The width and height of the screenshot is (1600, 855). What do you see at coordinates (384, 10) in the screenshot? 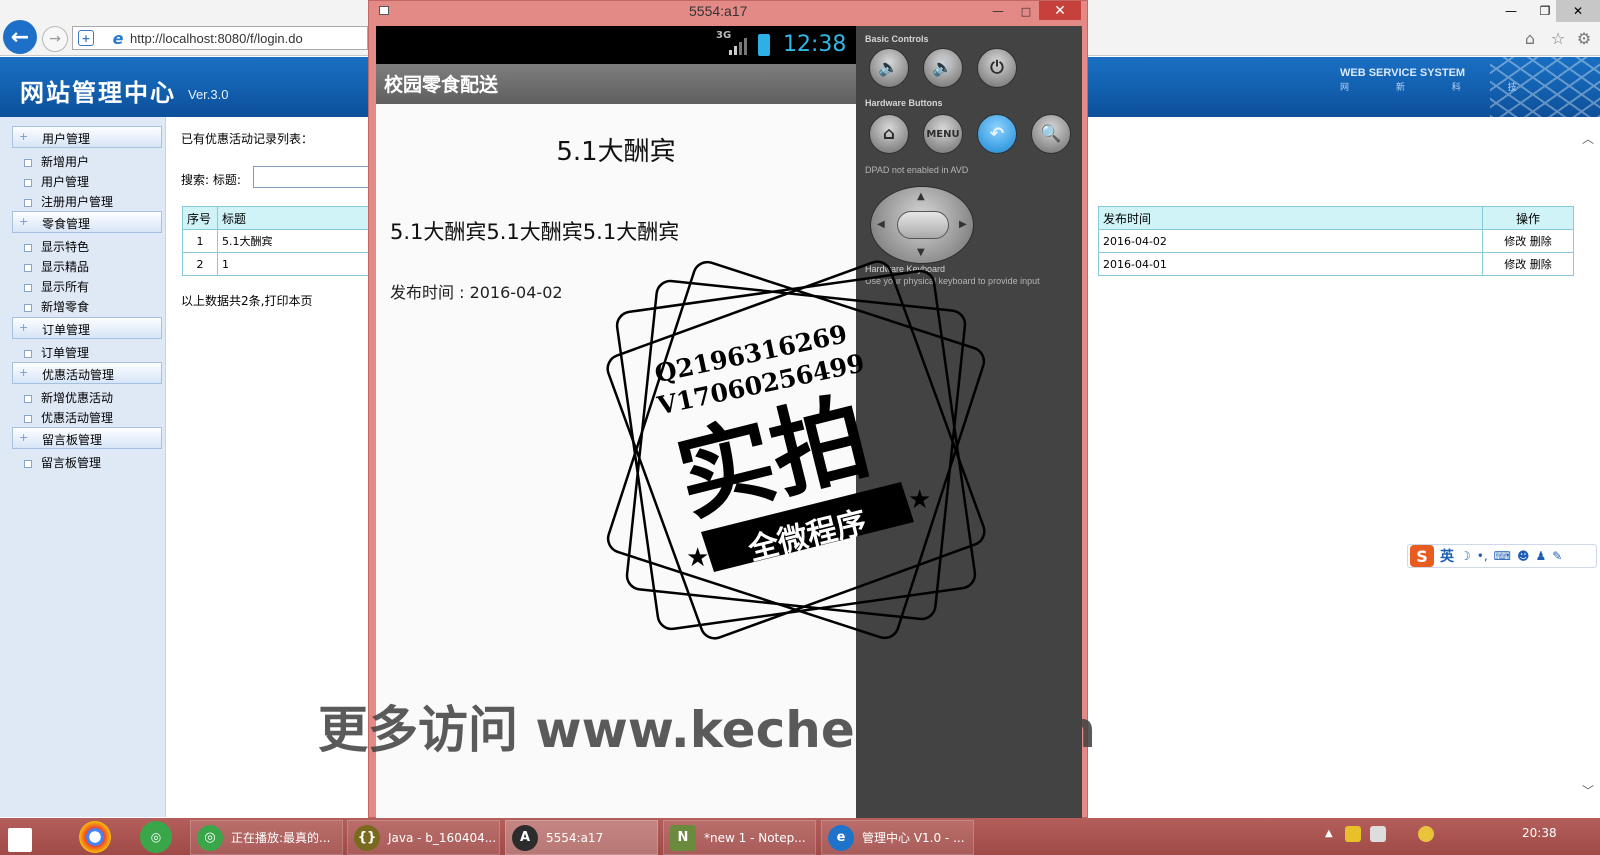
I see `window-icon` at bounding box center [384, 10].